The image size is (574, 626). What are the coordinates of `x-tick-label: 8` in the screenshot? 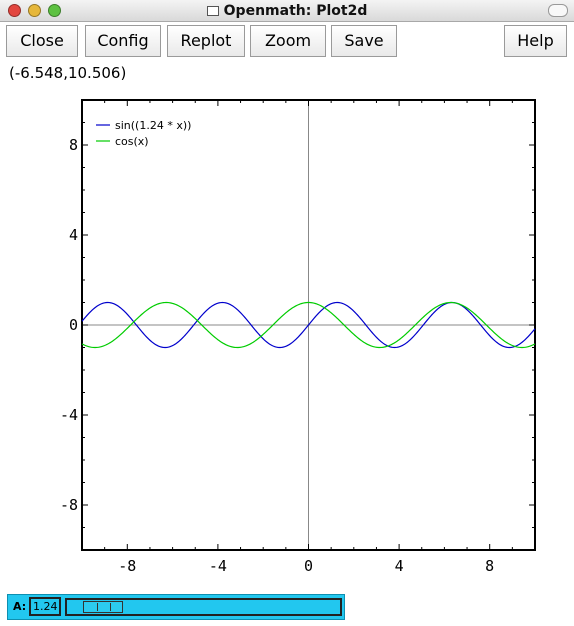 It's located at (489, 566).